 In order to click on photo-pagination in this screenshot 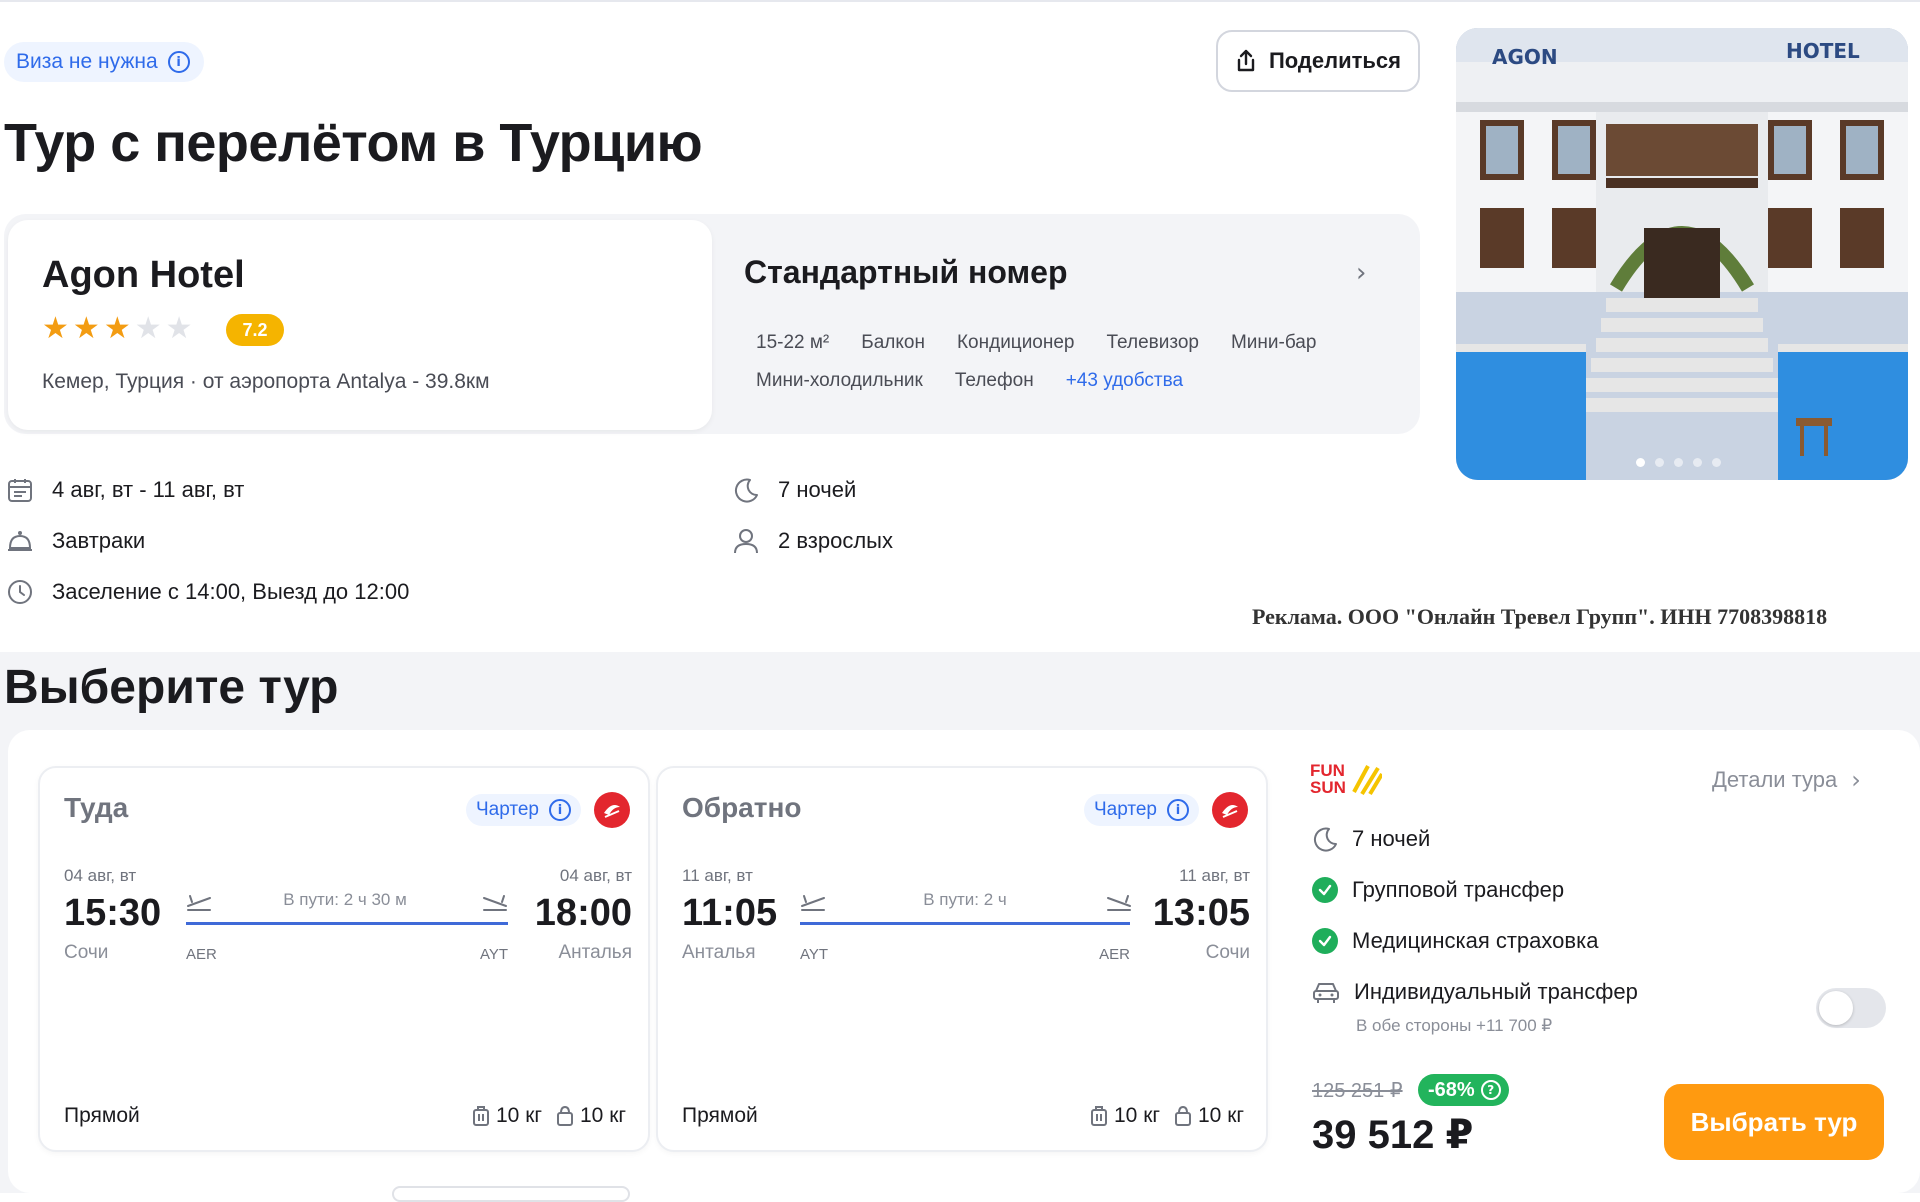, I will do `click(1678, 462)`.